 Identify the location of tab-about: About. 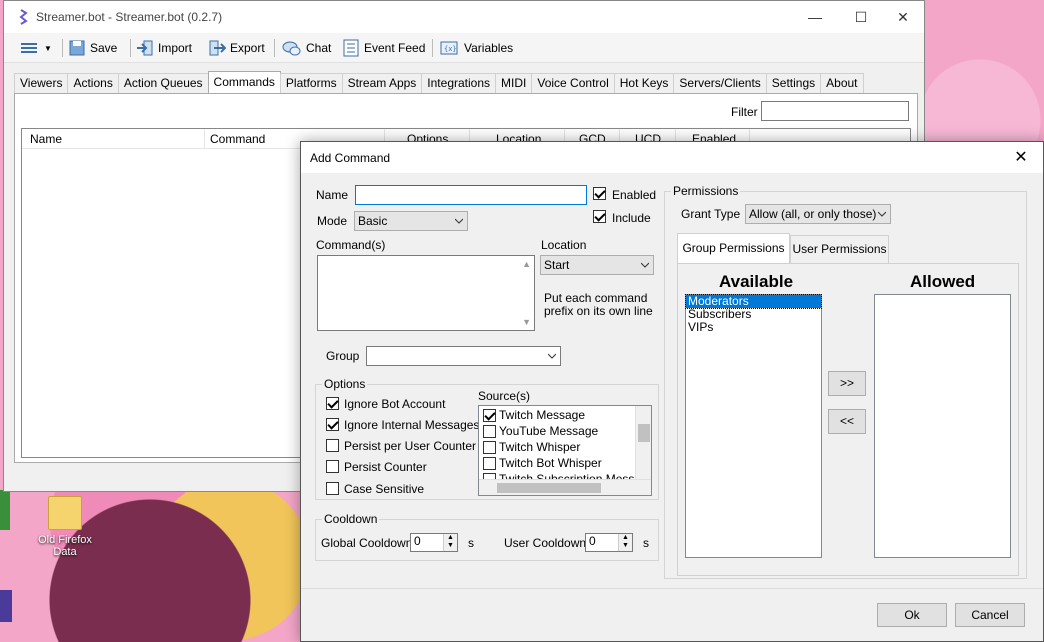
(842, 83).